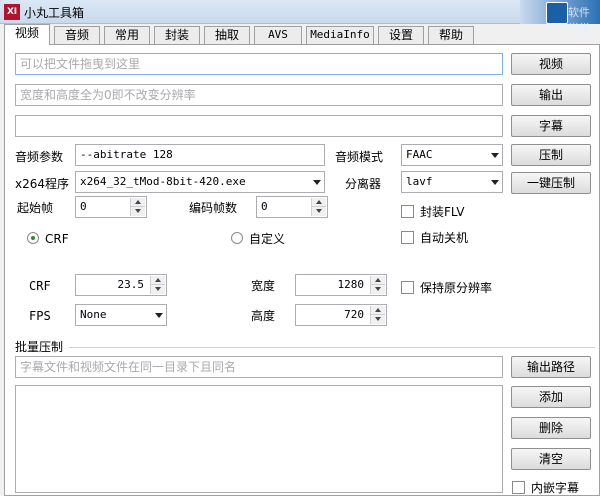 This screenshot has height=496, width=600. Describe the element at coordinates (407, 287) in the screenshot. I see `keep-resolution-checkbox` at that location.